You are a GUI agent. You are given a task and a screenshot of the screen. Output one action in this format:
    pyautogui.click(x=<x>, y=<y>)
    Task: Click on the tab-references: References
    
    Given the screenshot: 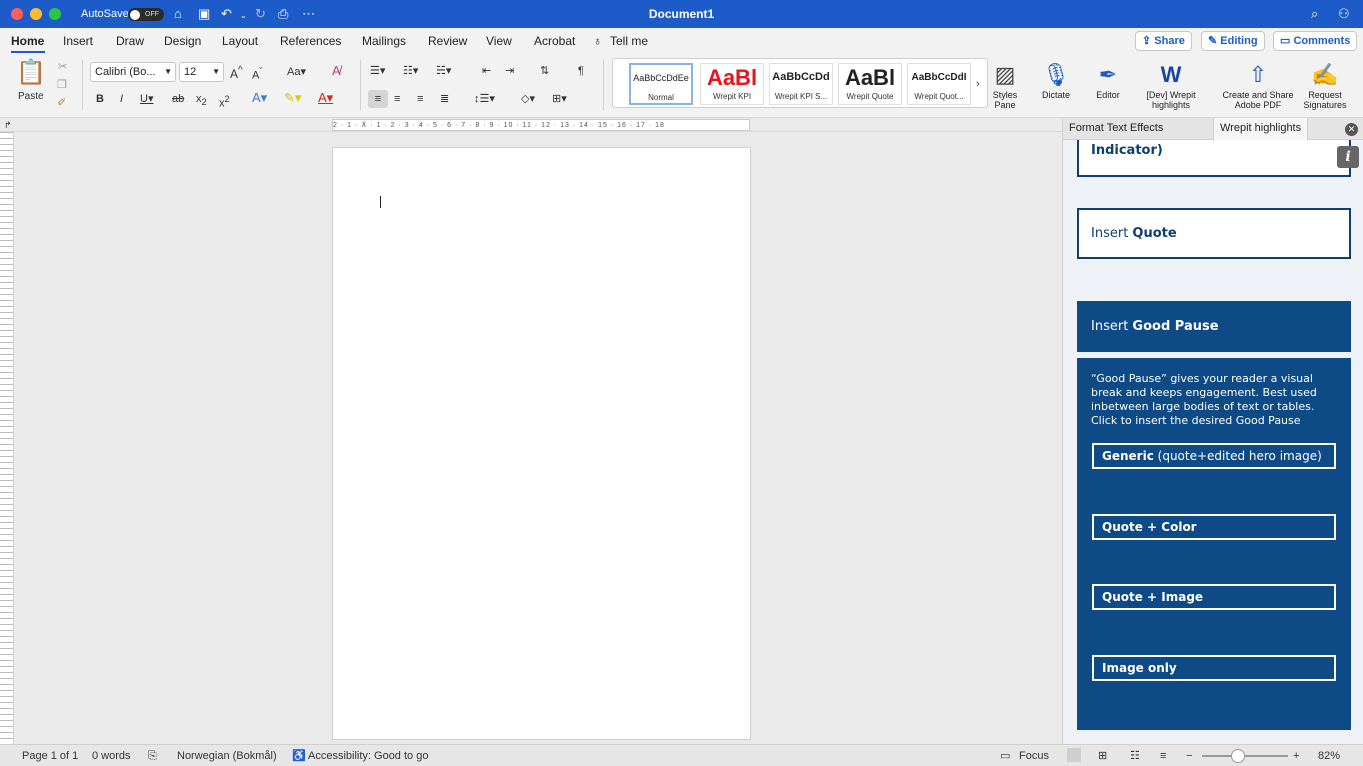 What is the action you would take?
    pyautogui.click(x=310, y=41)
    